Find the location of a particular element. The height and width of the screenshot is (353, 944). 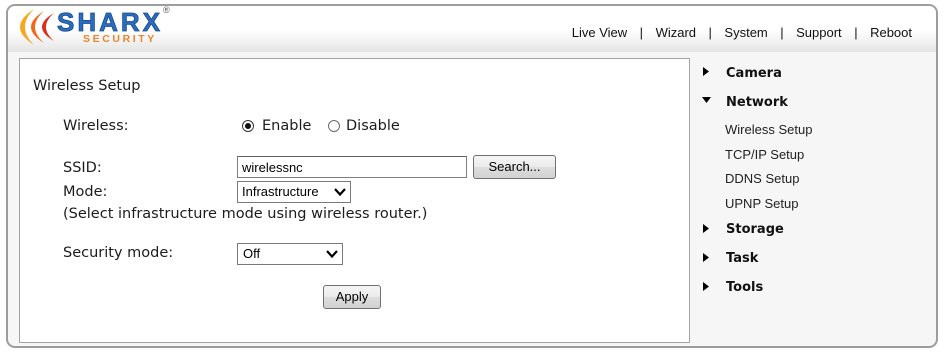

nav-live-view: Live View is located at coordinates (599, 33).